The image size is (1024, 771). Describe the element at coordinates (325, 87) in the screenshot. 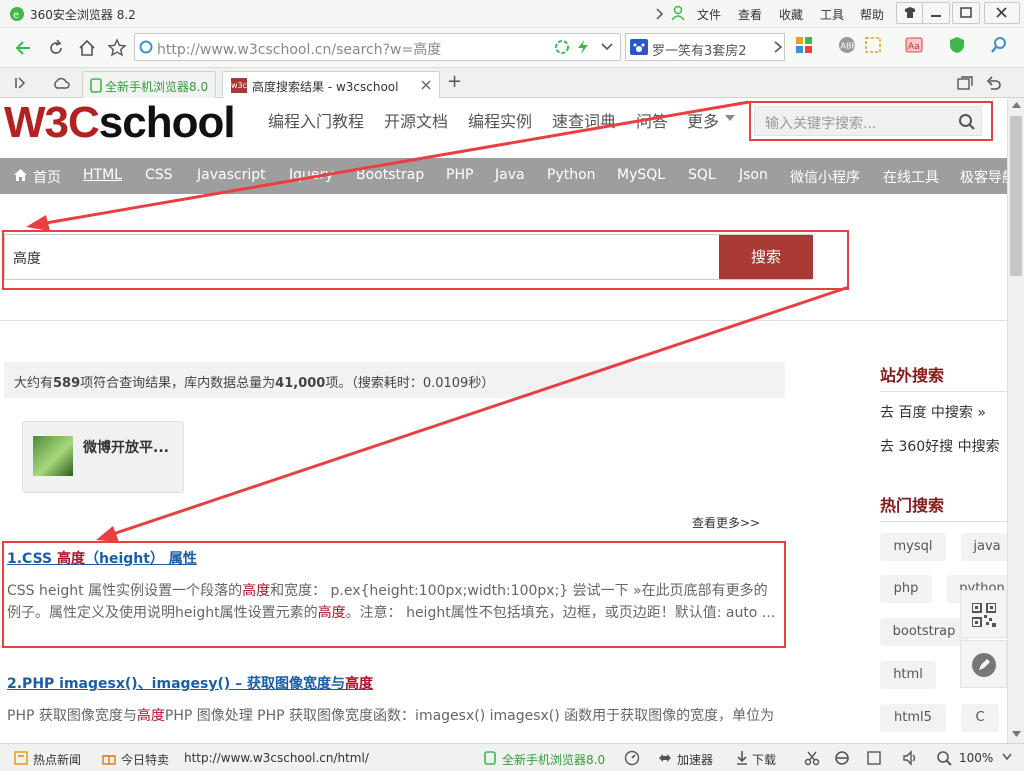

I see `tab-label: 高度搜索结果 - w3cschool` at that location.